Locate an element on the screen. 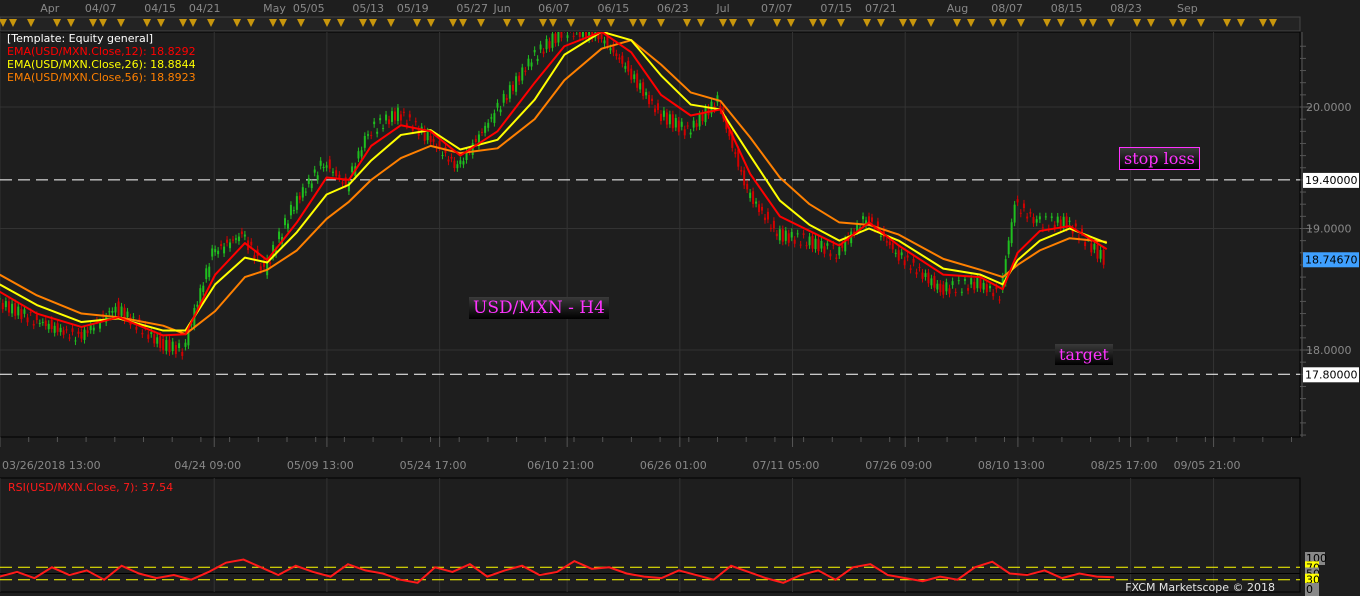 The width and height of the screenshot is (1360, 596). target-annotation: target is located at coordinates (1084, 354).